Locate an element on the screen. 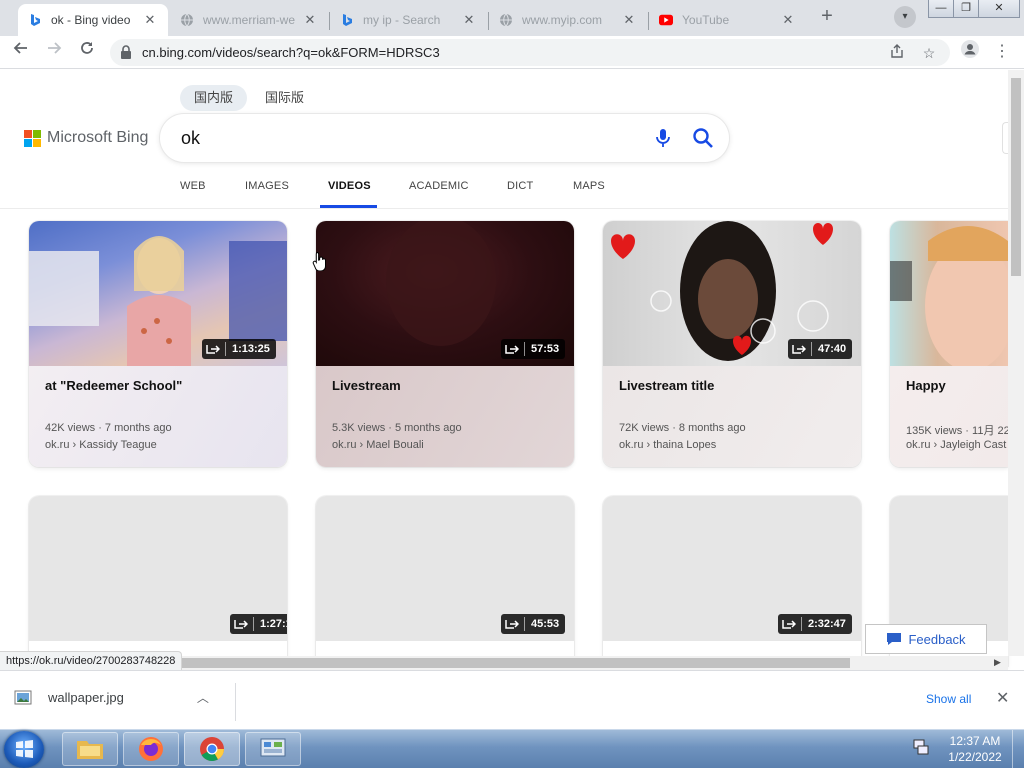  system-clock: 12:37 AM 1/22/2022 is located at coordinates (975, 749).